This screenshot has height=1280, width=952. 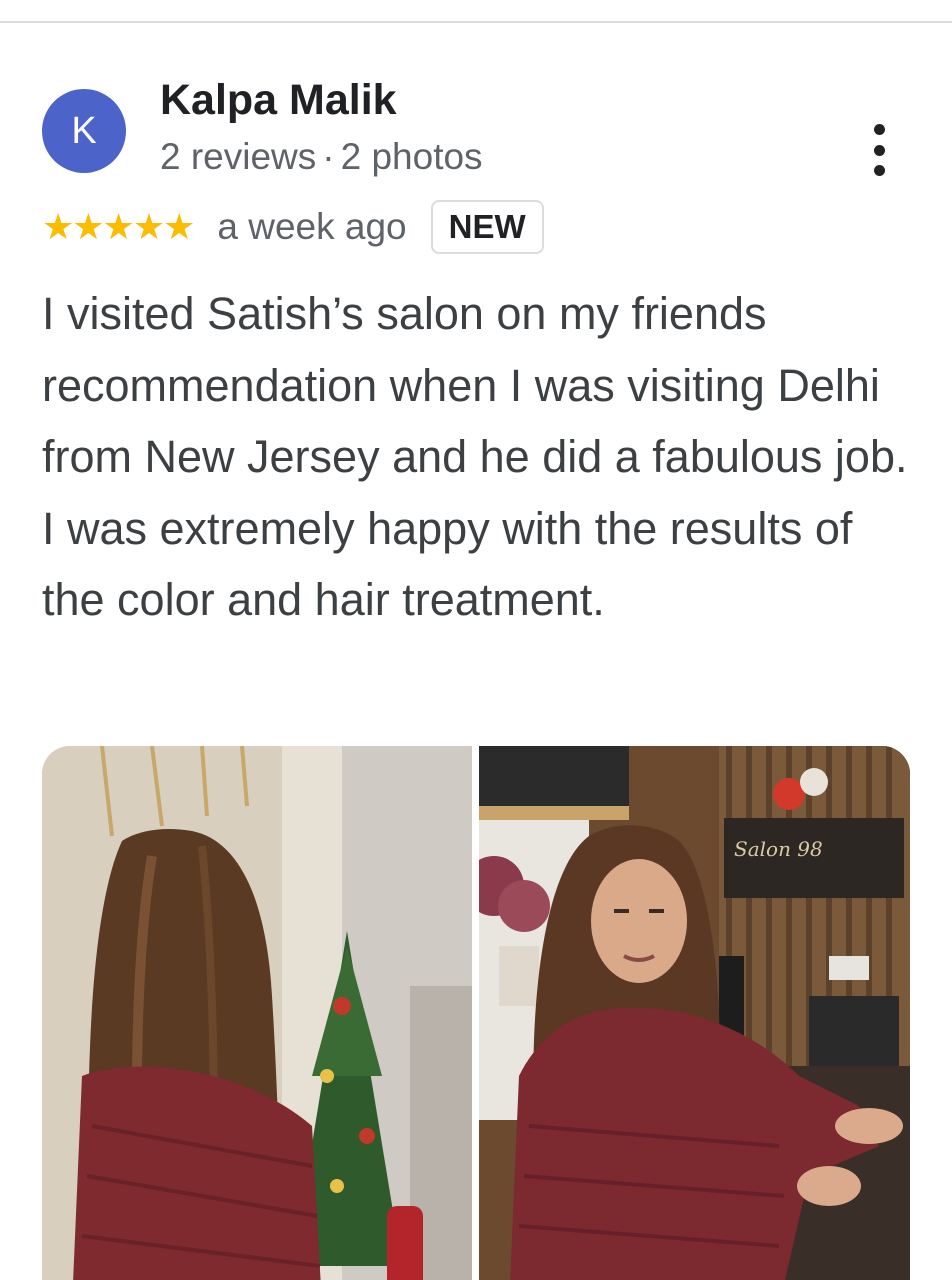 I want to click on new-badge: NEW, so click(x=487, y=227).